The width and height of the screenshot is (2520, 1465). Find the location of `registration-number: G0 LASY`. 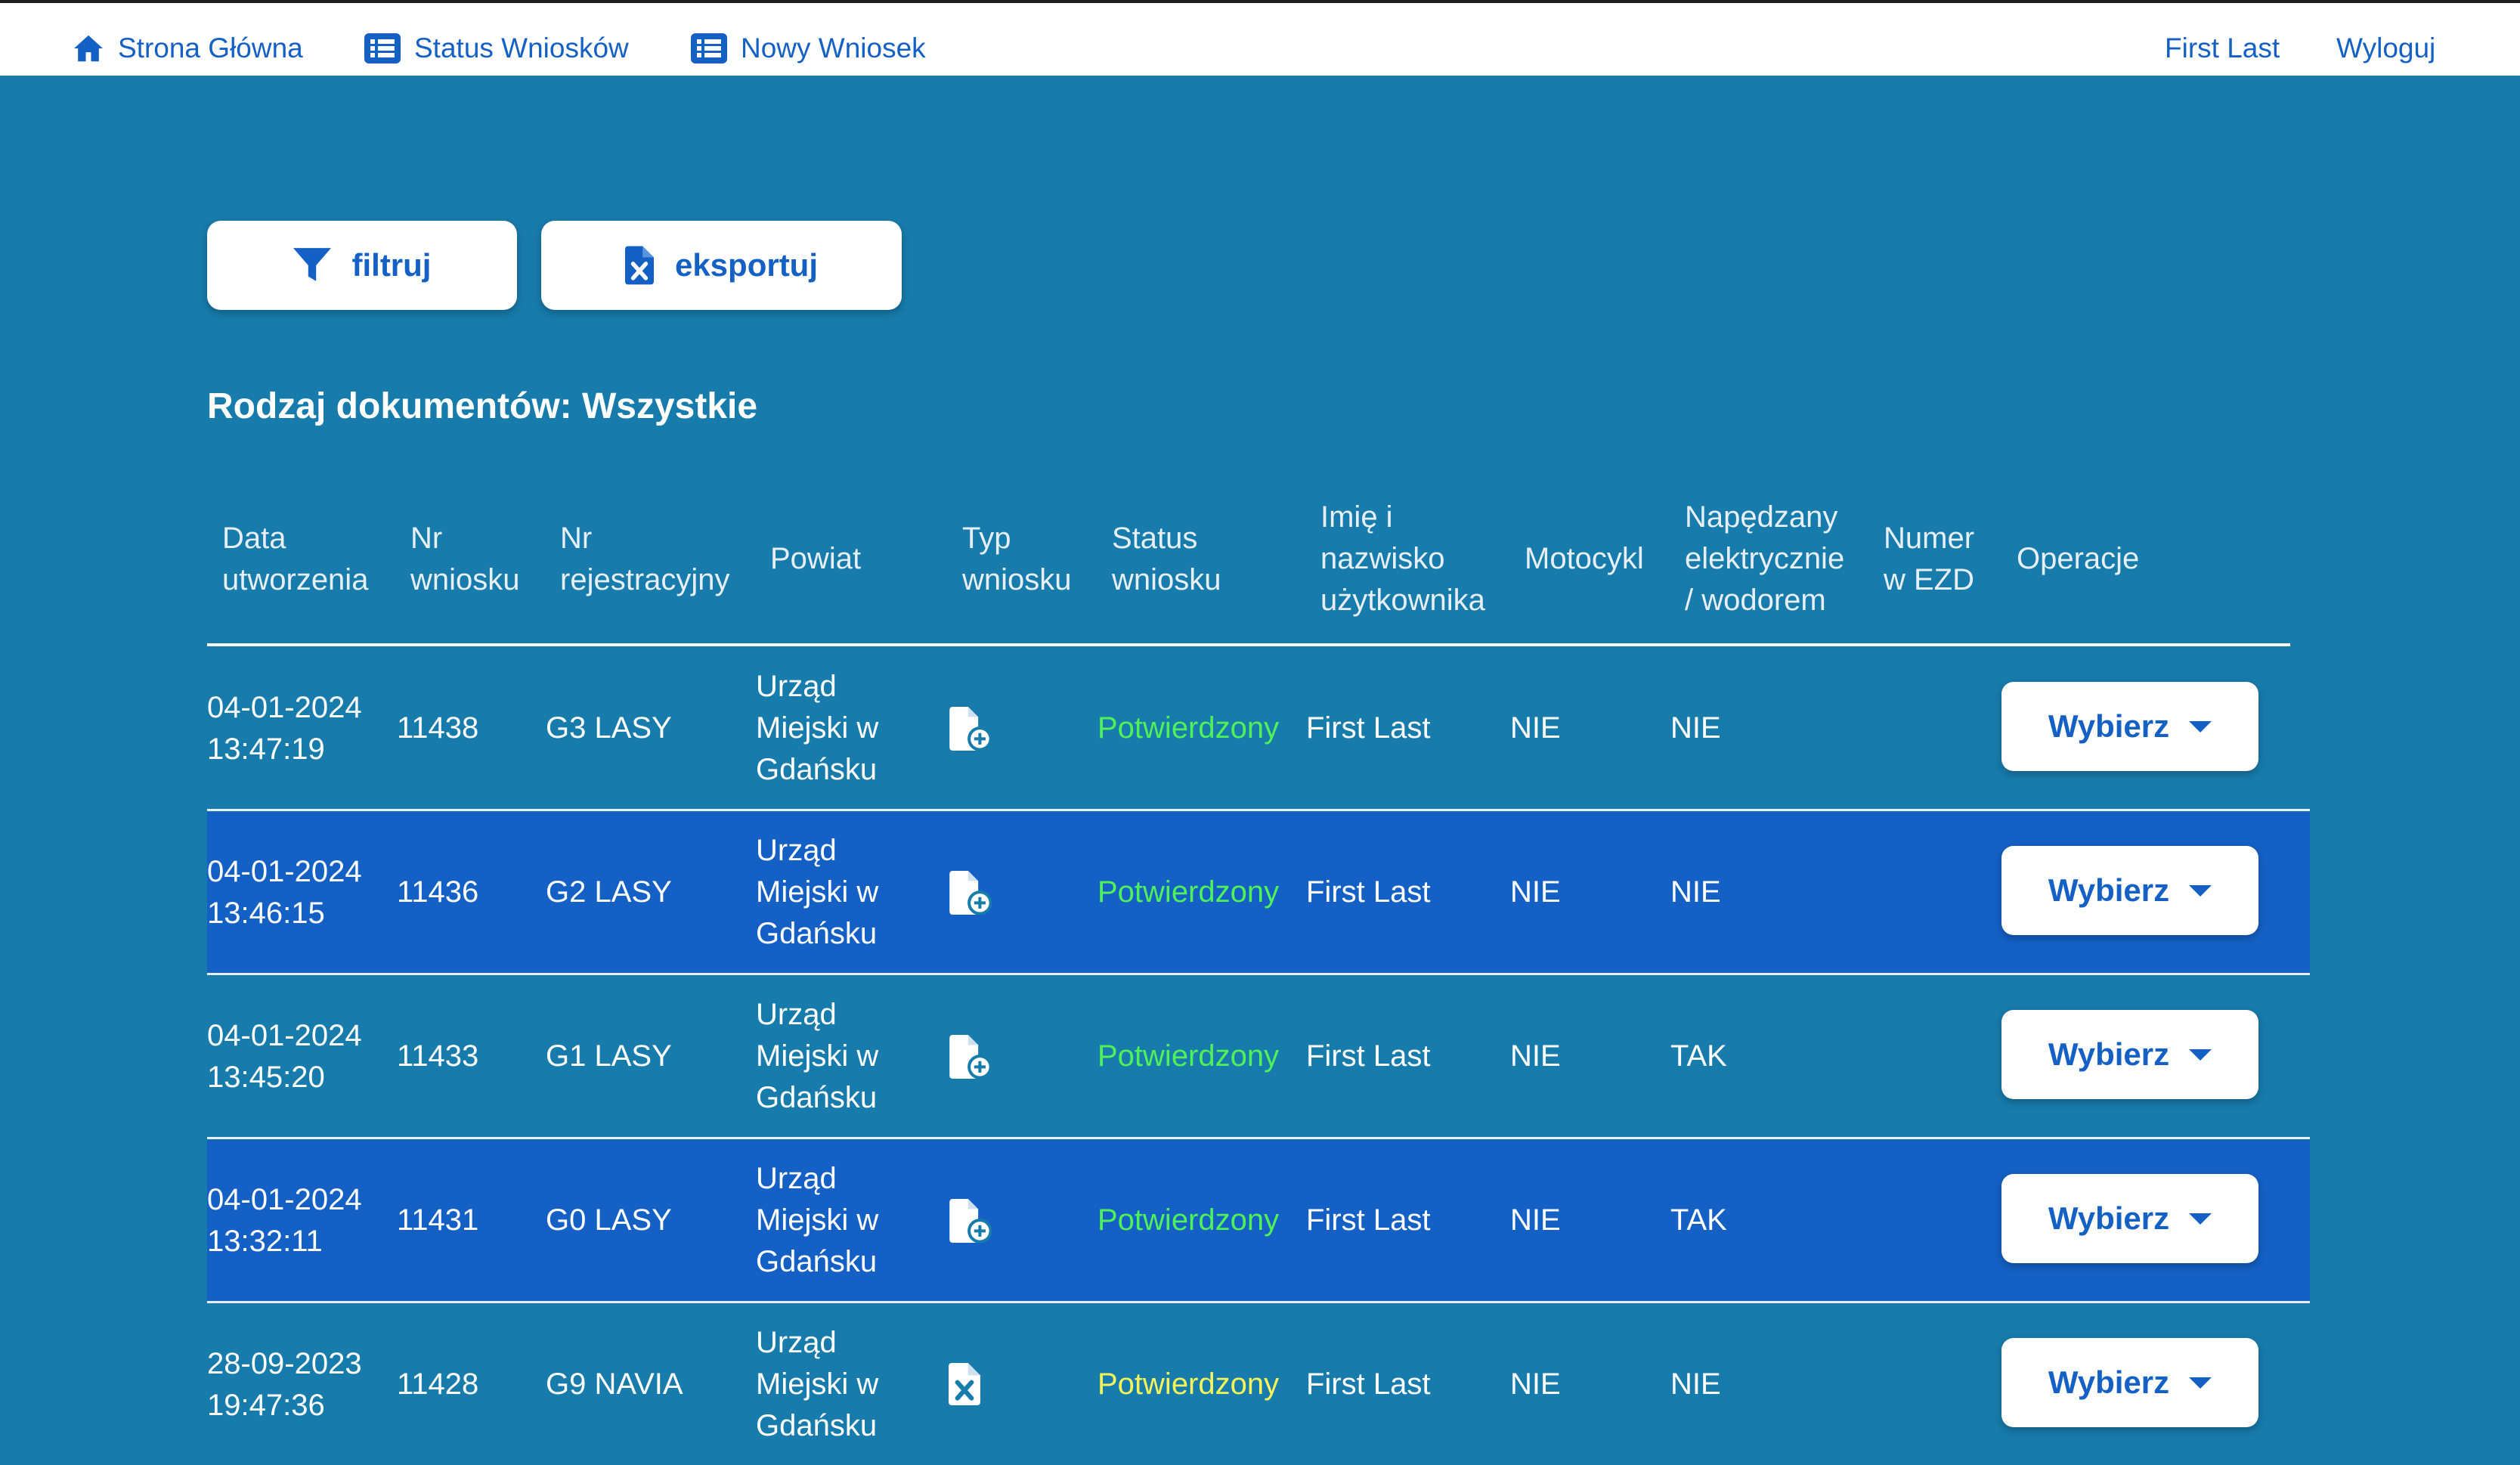

registration-number: G0 LASY is located at coordinates (609, 1220).